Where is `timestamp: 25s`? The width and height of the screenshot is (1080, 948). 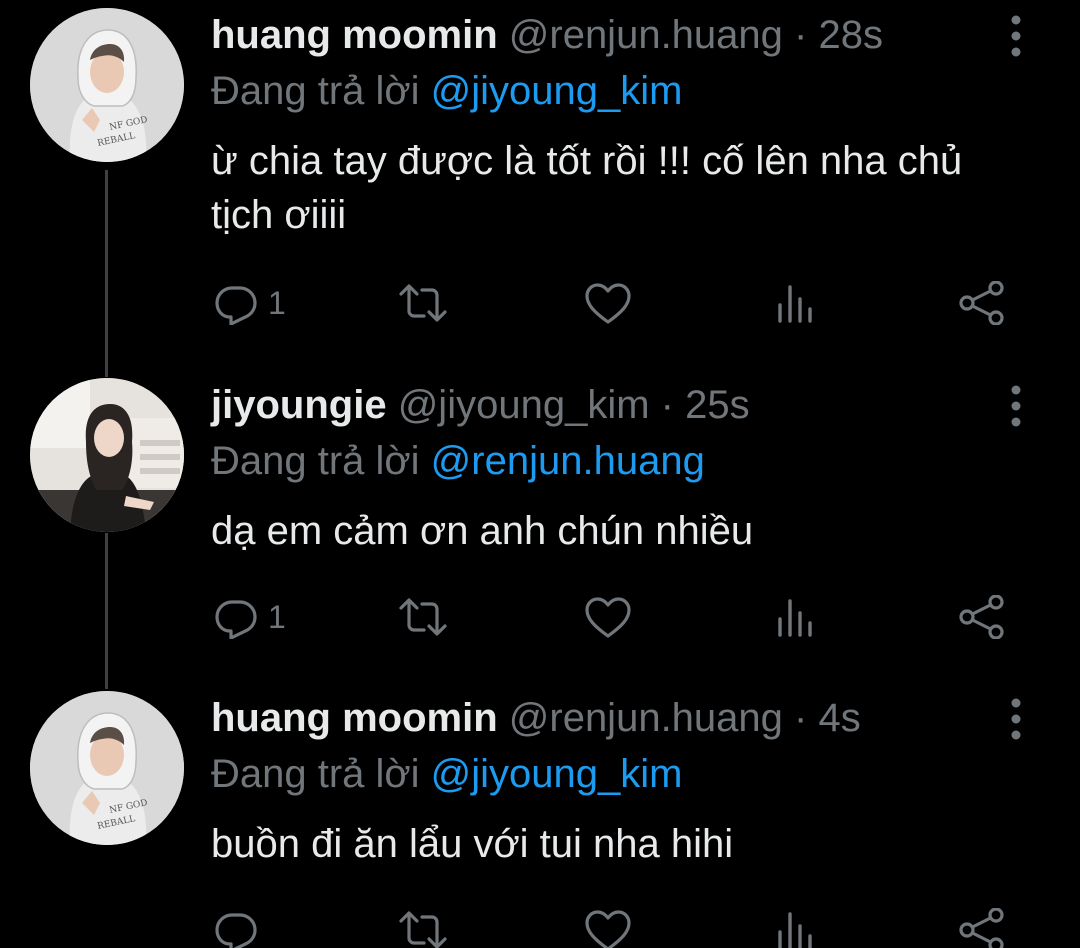
timestamp: 25s is located at coordinates (717, 405).